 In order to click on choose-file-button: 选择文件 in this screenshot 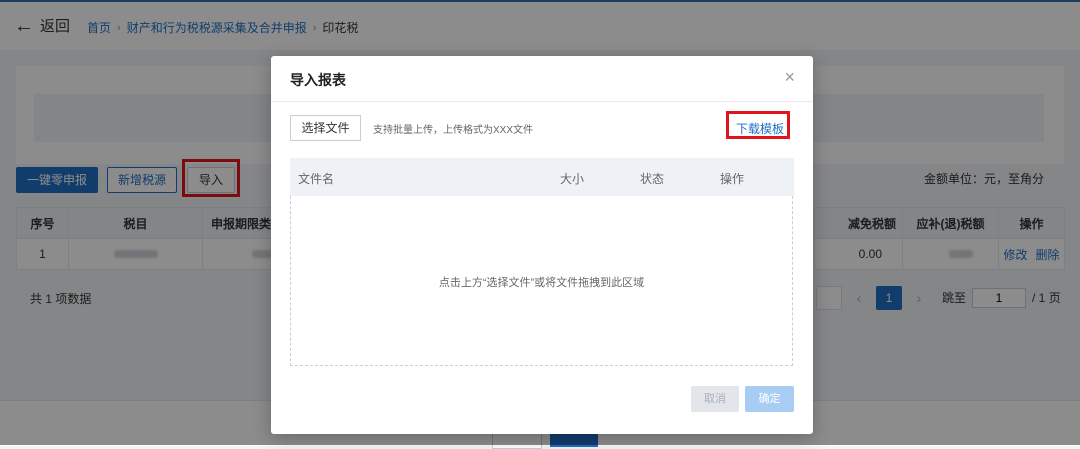, I will do `click(325, 128)`.